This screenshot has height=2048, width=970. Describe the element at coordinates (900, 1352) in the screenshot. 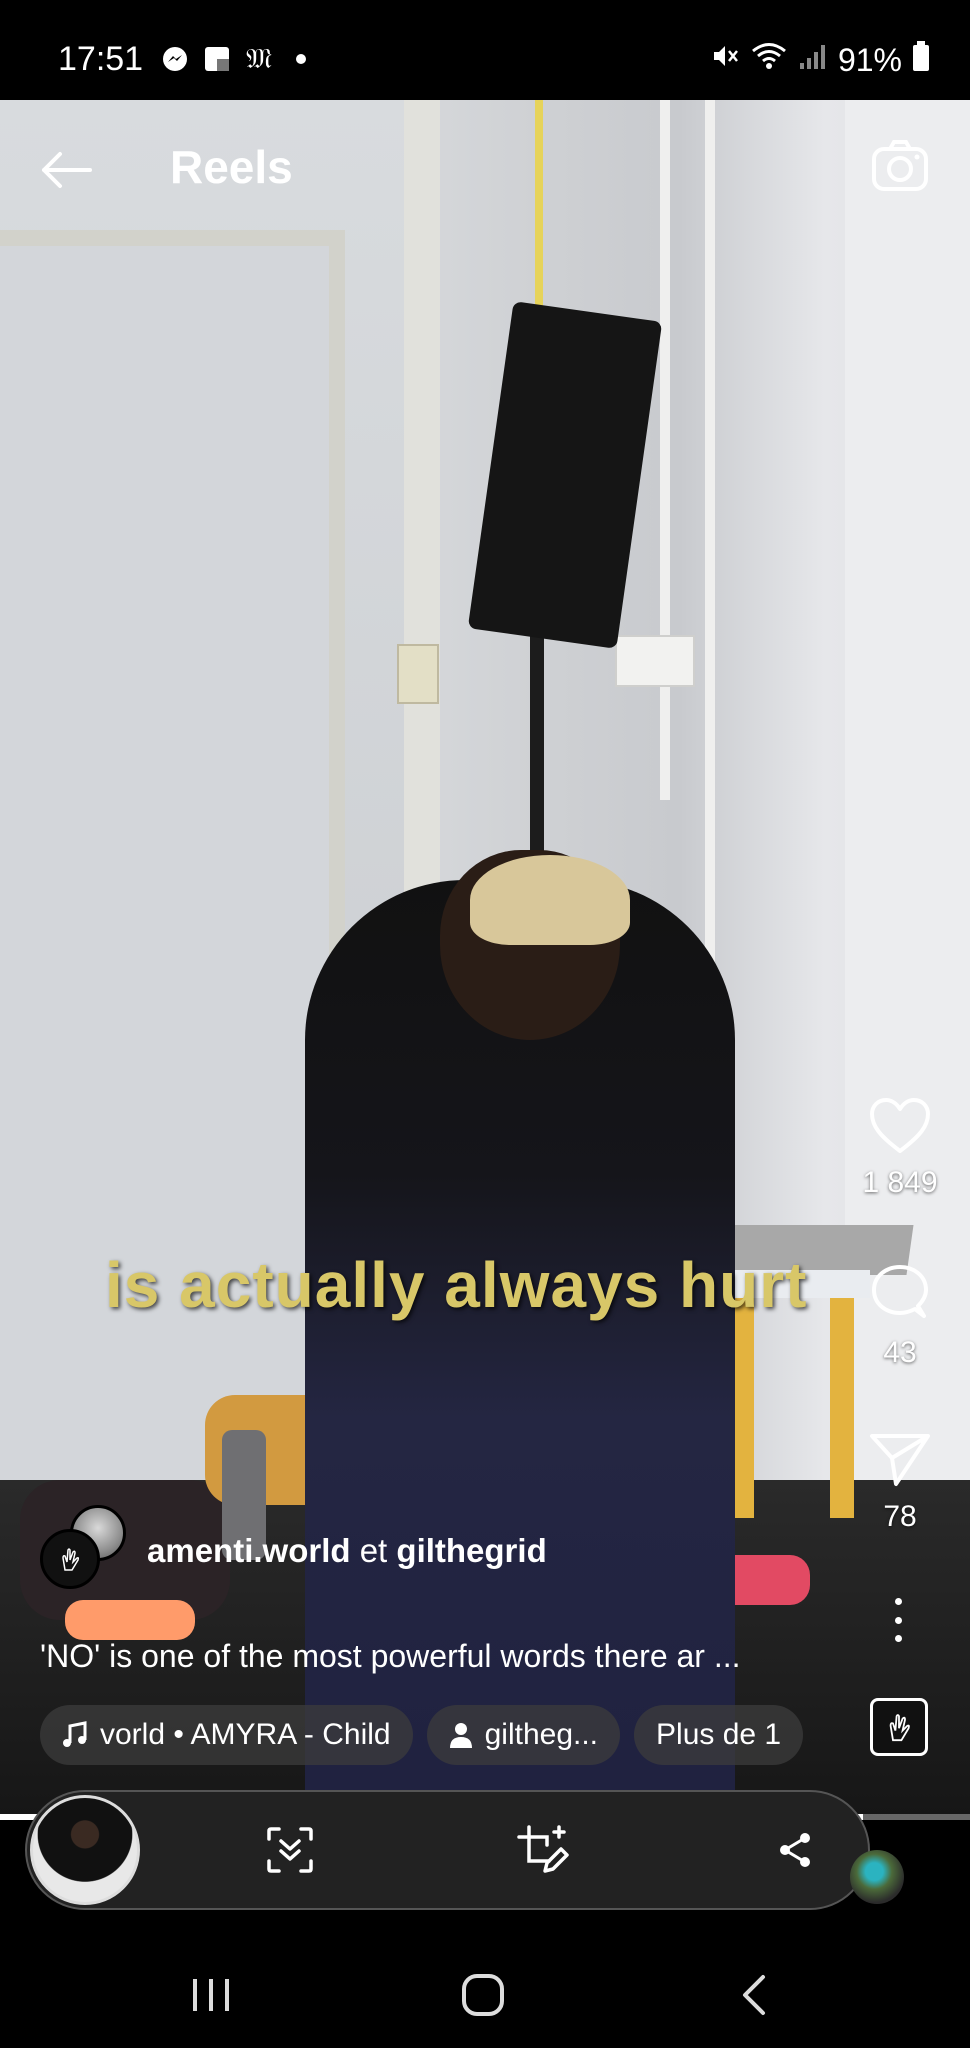

I see `comment-count: 43` at that location.